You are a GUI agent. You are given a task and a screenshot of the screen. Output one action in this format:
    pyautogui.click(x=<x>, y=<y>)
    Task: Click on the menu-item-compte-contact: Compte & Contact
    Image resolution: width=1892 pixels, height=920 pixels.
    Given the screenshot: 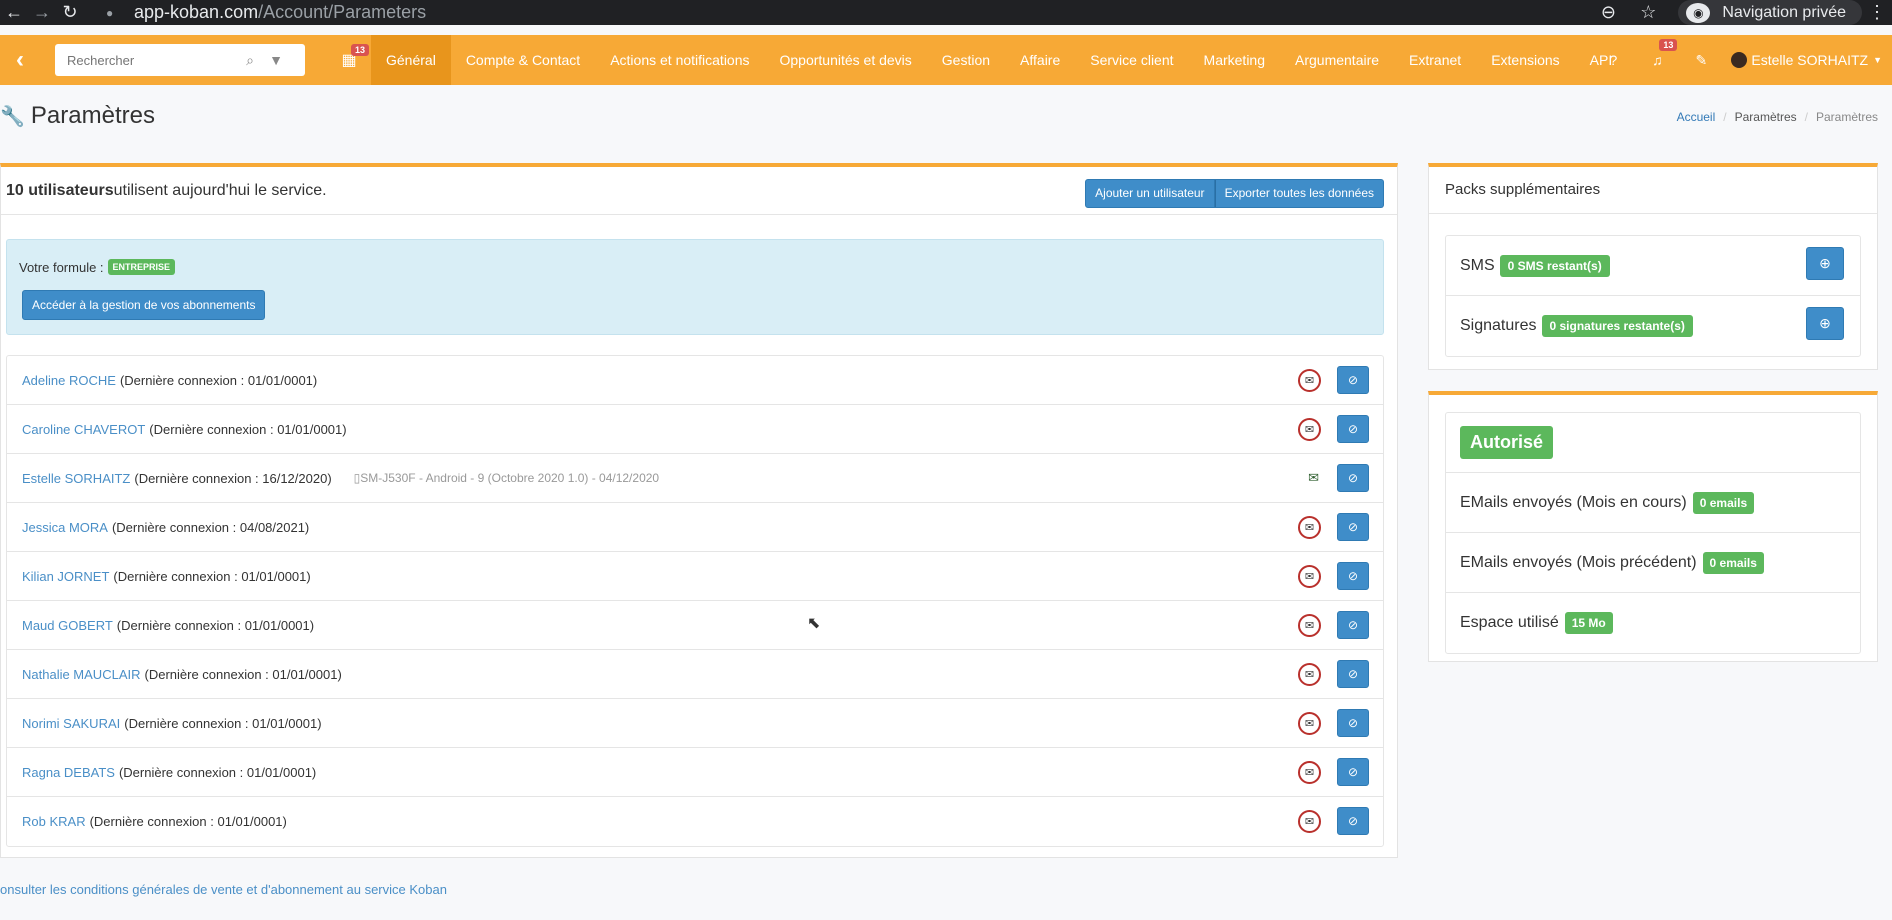 What is the action you would take?
    pyautogui.click(x=523, y=60)
    